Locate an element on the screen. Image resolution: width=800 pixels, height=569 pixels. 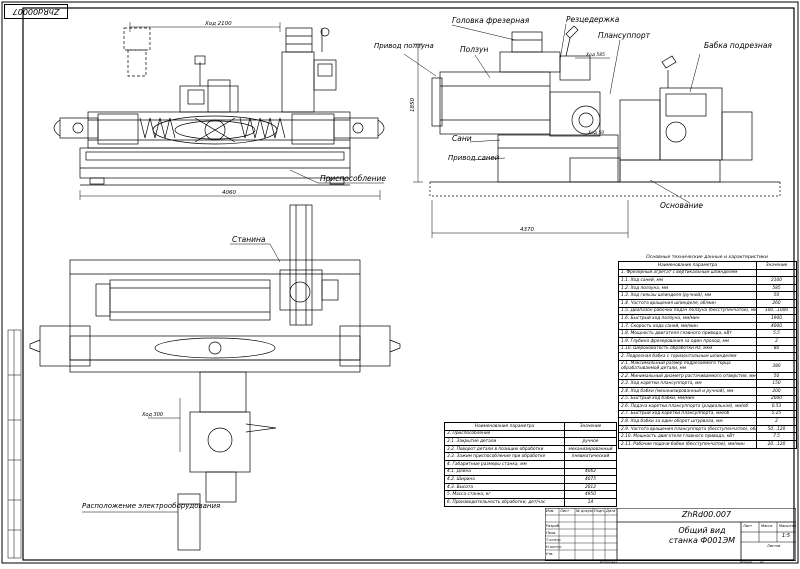
param-row-value: механизированный is located at coordinates (590, 449).